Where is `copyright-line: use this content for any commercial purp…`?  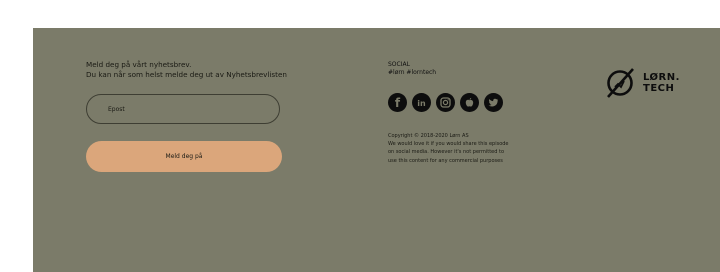 copyright-line: use this content for any commercial purp… is located at coordinates (445, 160).